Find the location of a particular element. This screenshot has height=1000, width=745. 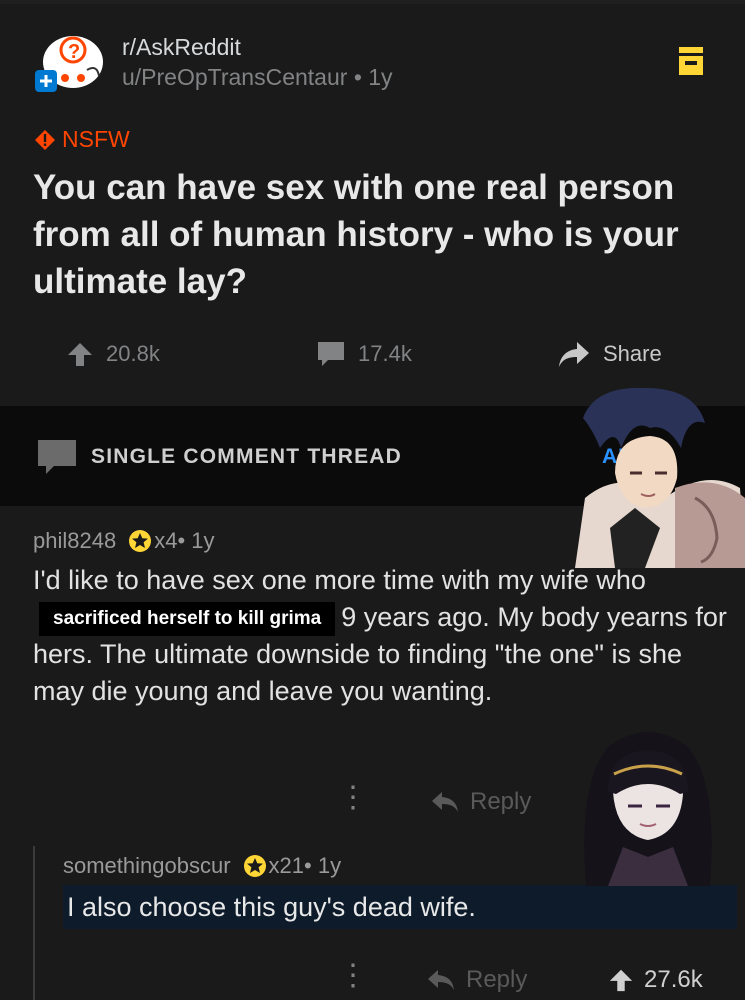

comment-count: 17.4k is located at coordinates (385, 353).